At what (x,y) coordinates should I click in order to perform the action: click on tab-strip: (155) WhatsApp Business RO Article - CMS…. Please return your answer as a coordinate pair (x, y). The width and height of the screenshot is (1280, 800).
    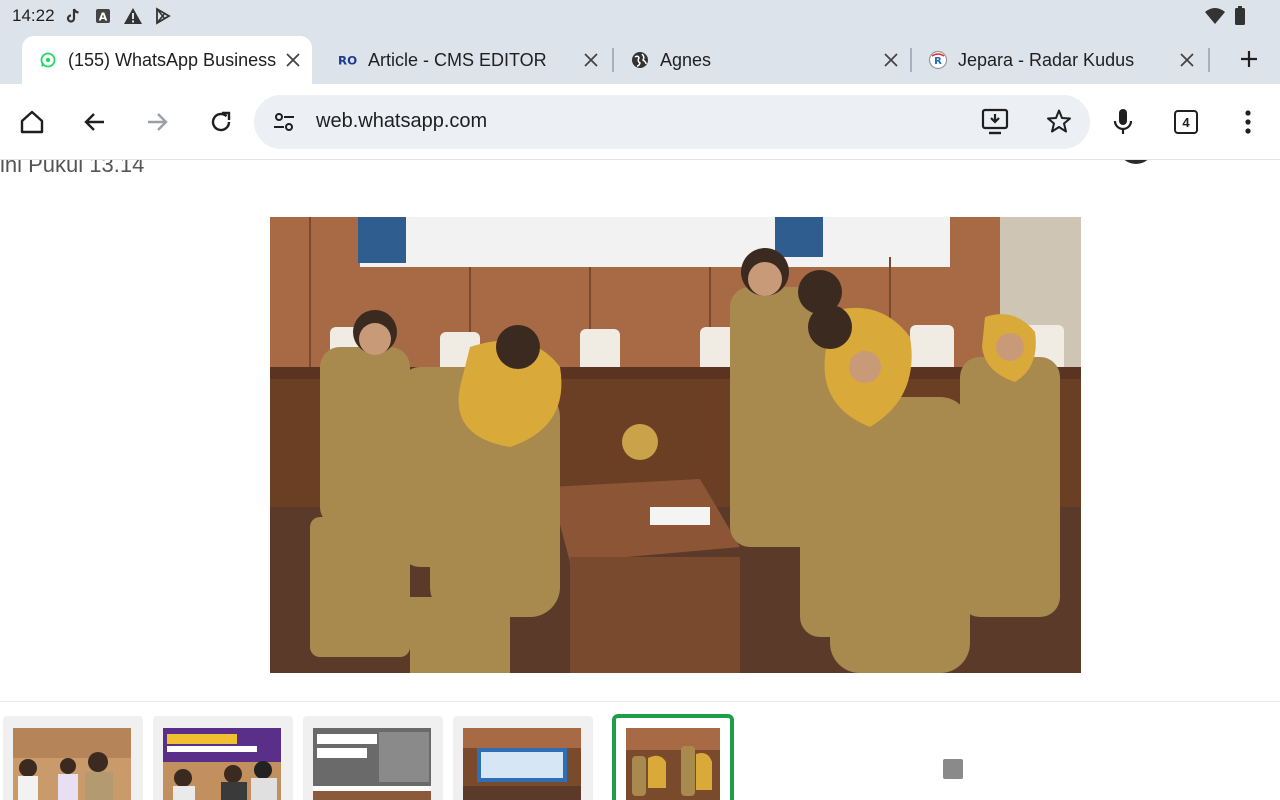
    Looking at the image, I should click on (640, 58).